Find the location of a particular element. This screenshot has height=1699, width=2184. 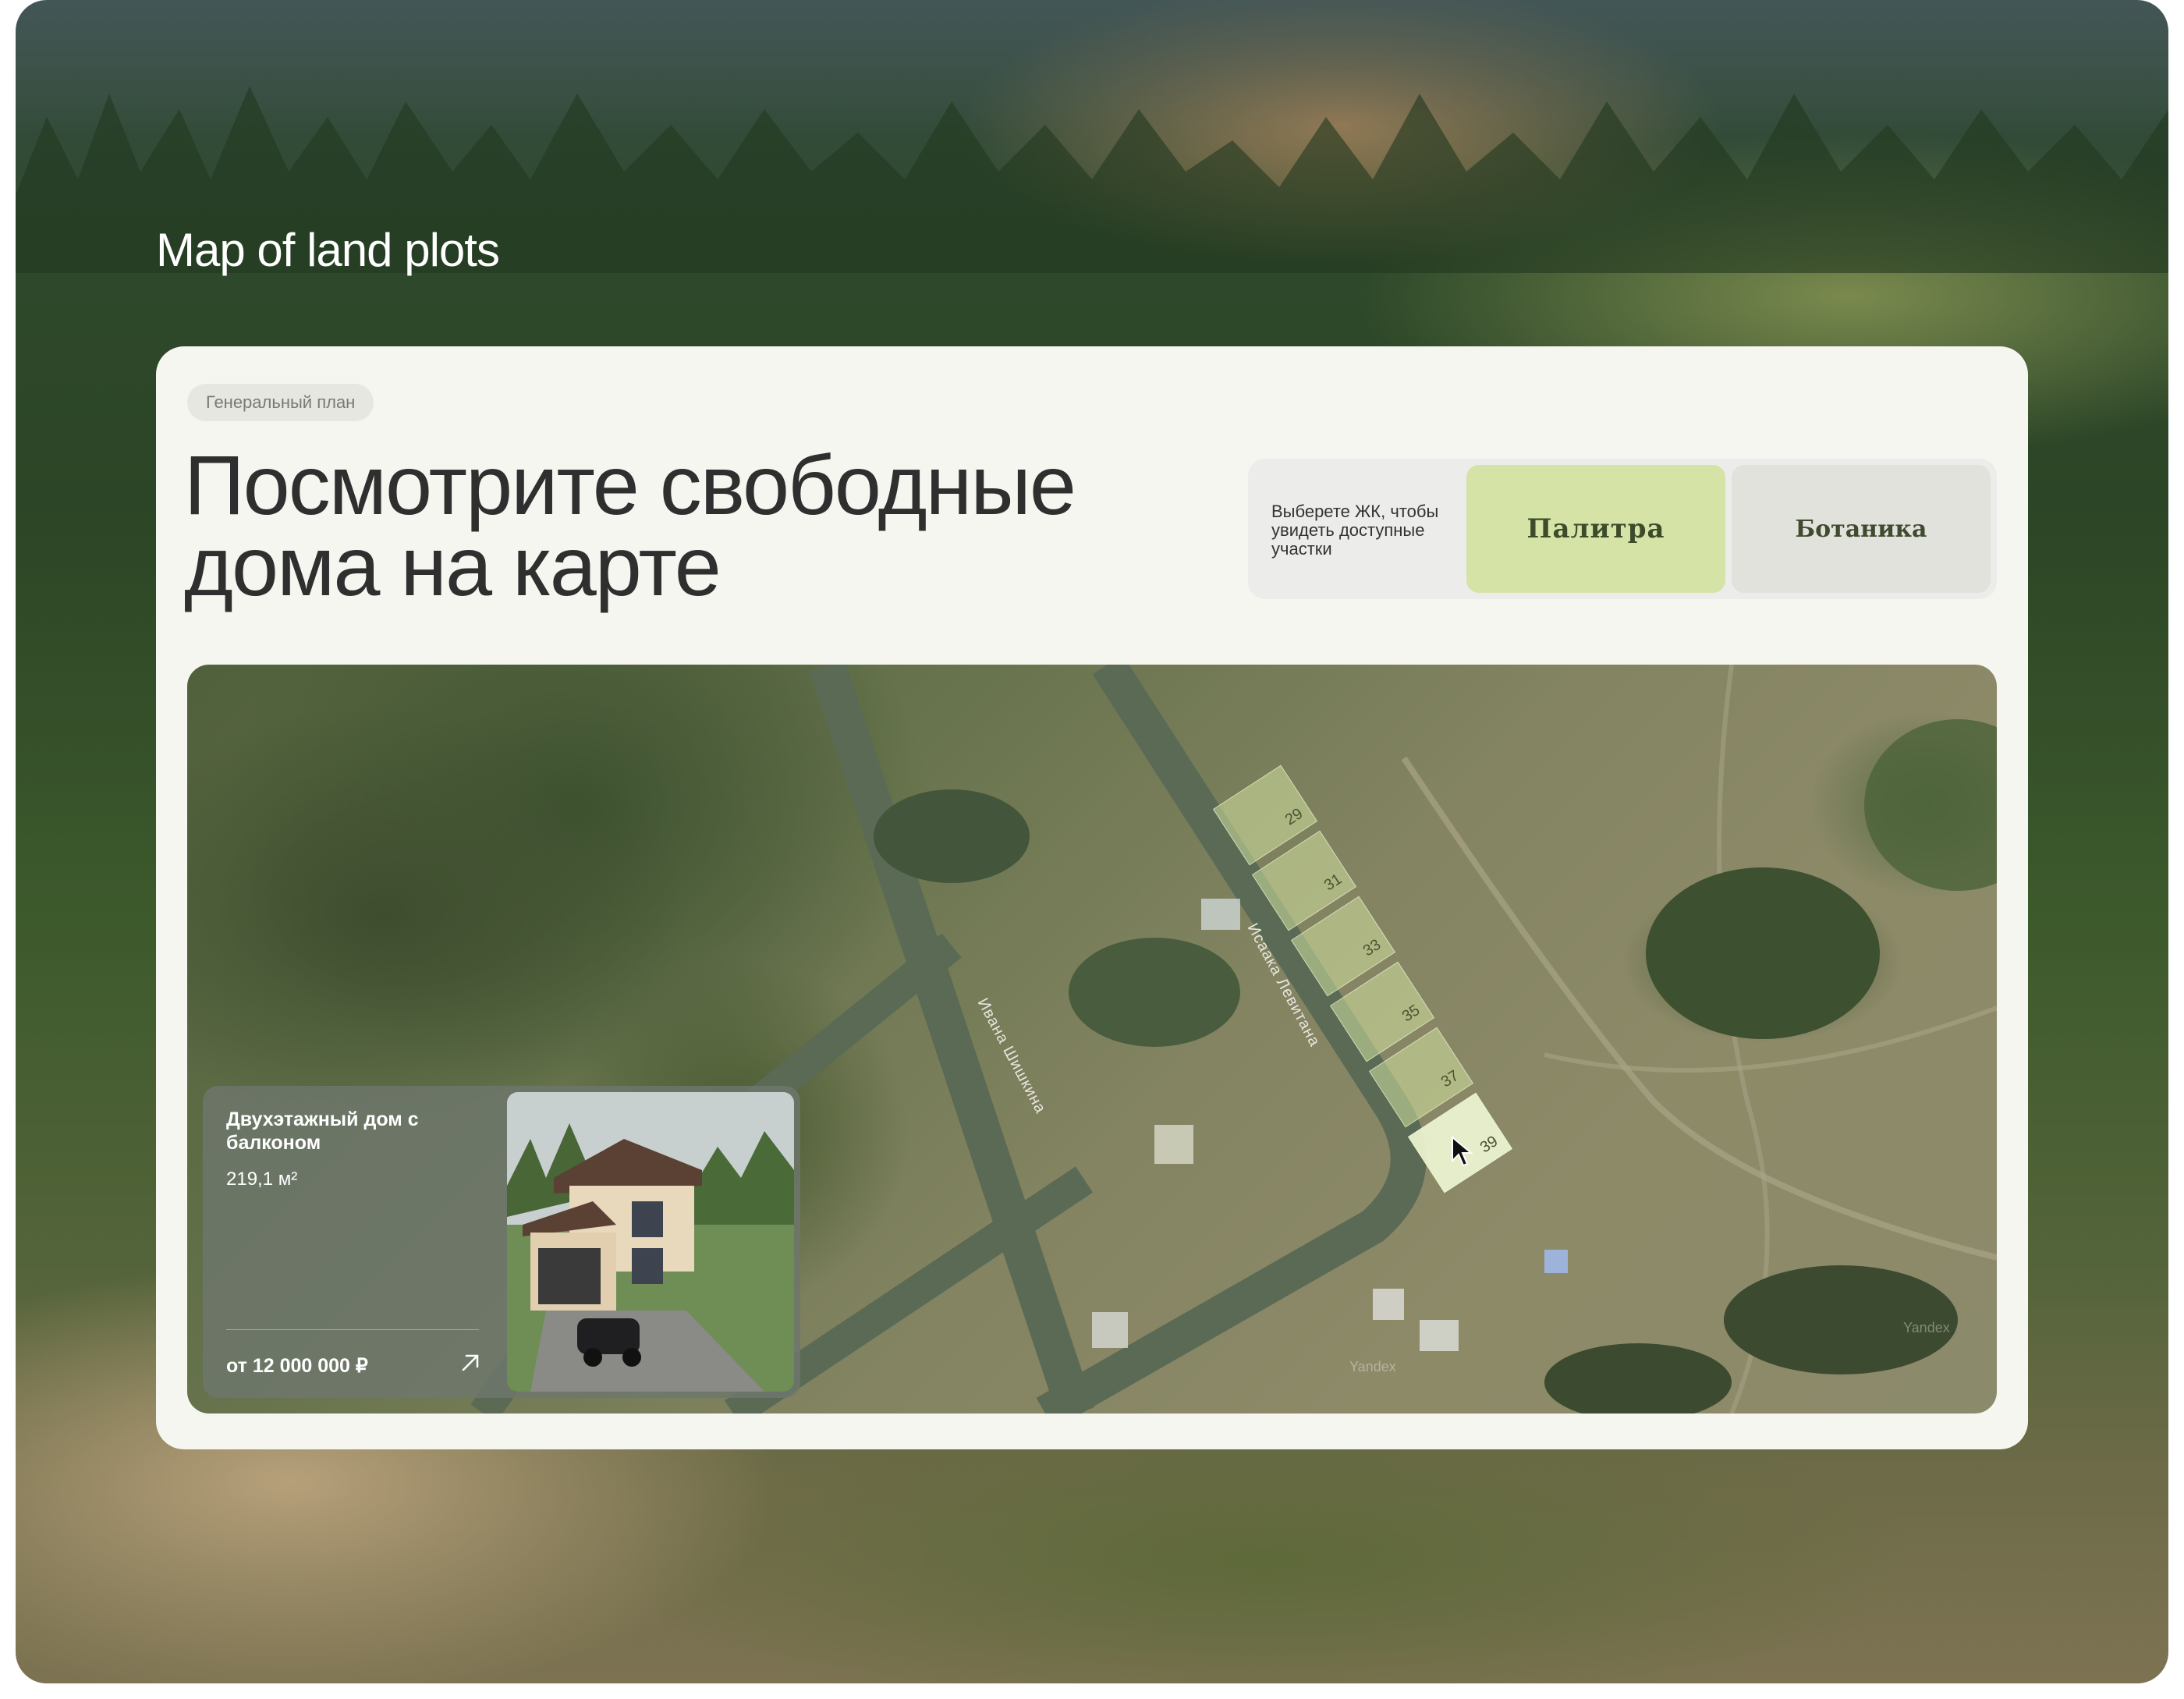

house-illustration is located at coordinates (650, 1242).